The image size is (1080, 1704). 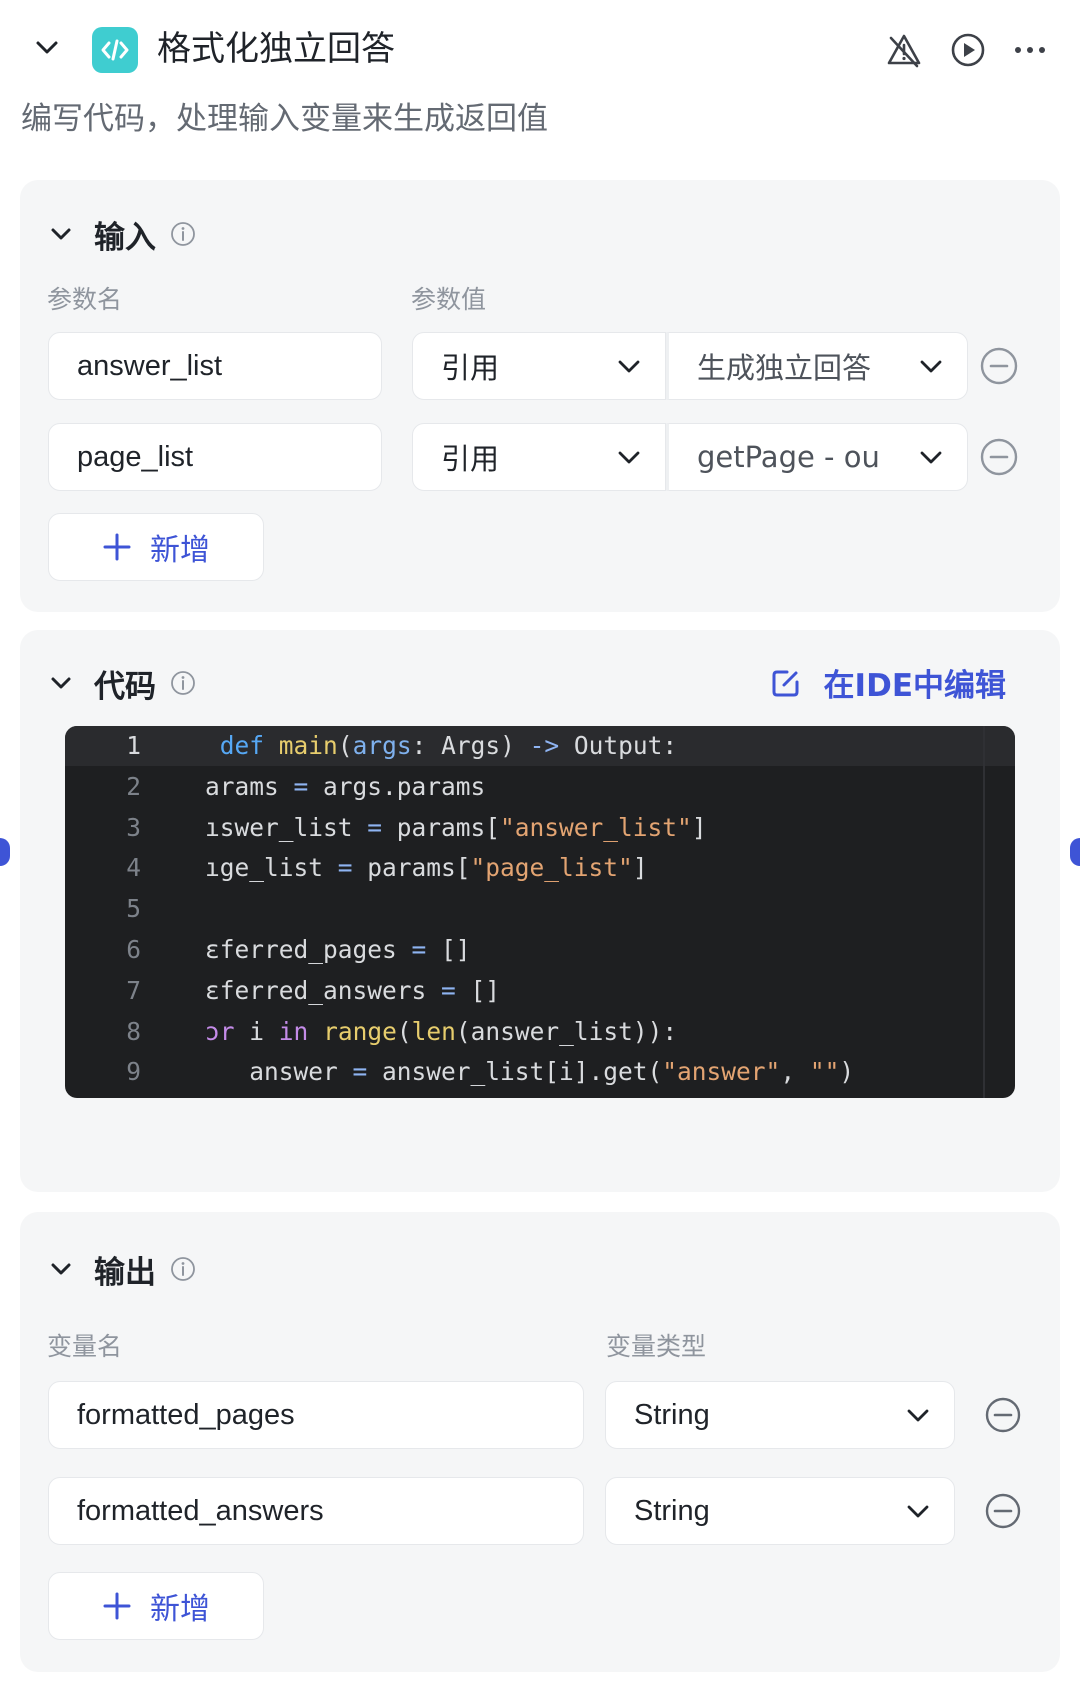 I want to click on line-number: 2, so click(x=133, y=786).